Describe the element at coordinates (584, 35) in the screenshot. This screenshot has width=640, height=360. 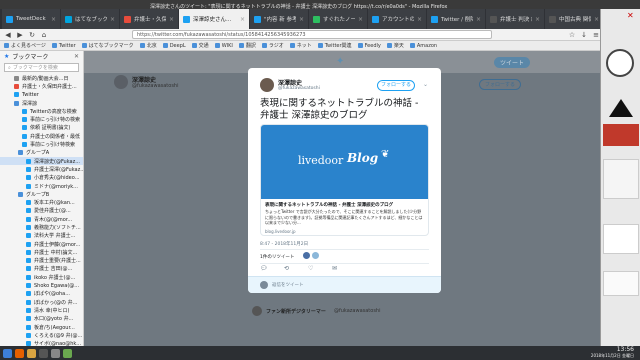
I see `download-icon: ↓` at that location.